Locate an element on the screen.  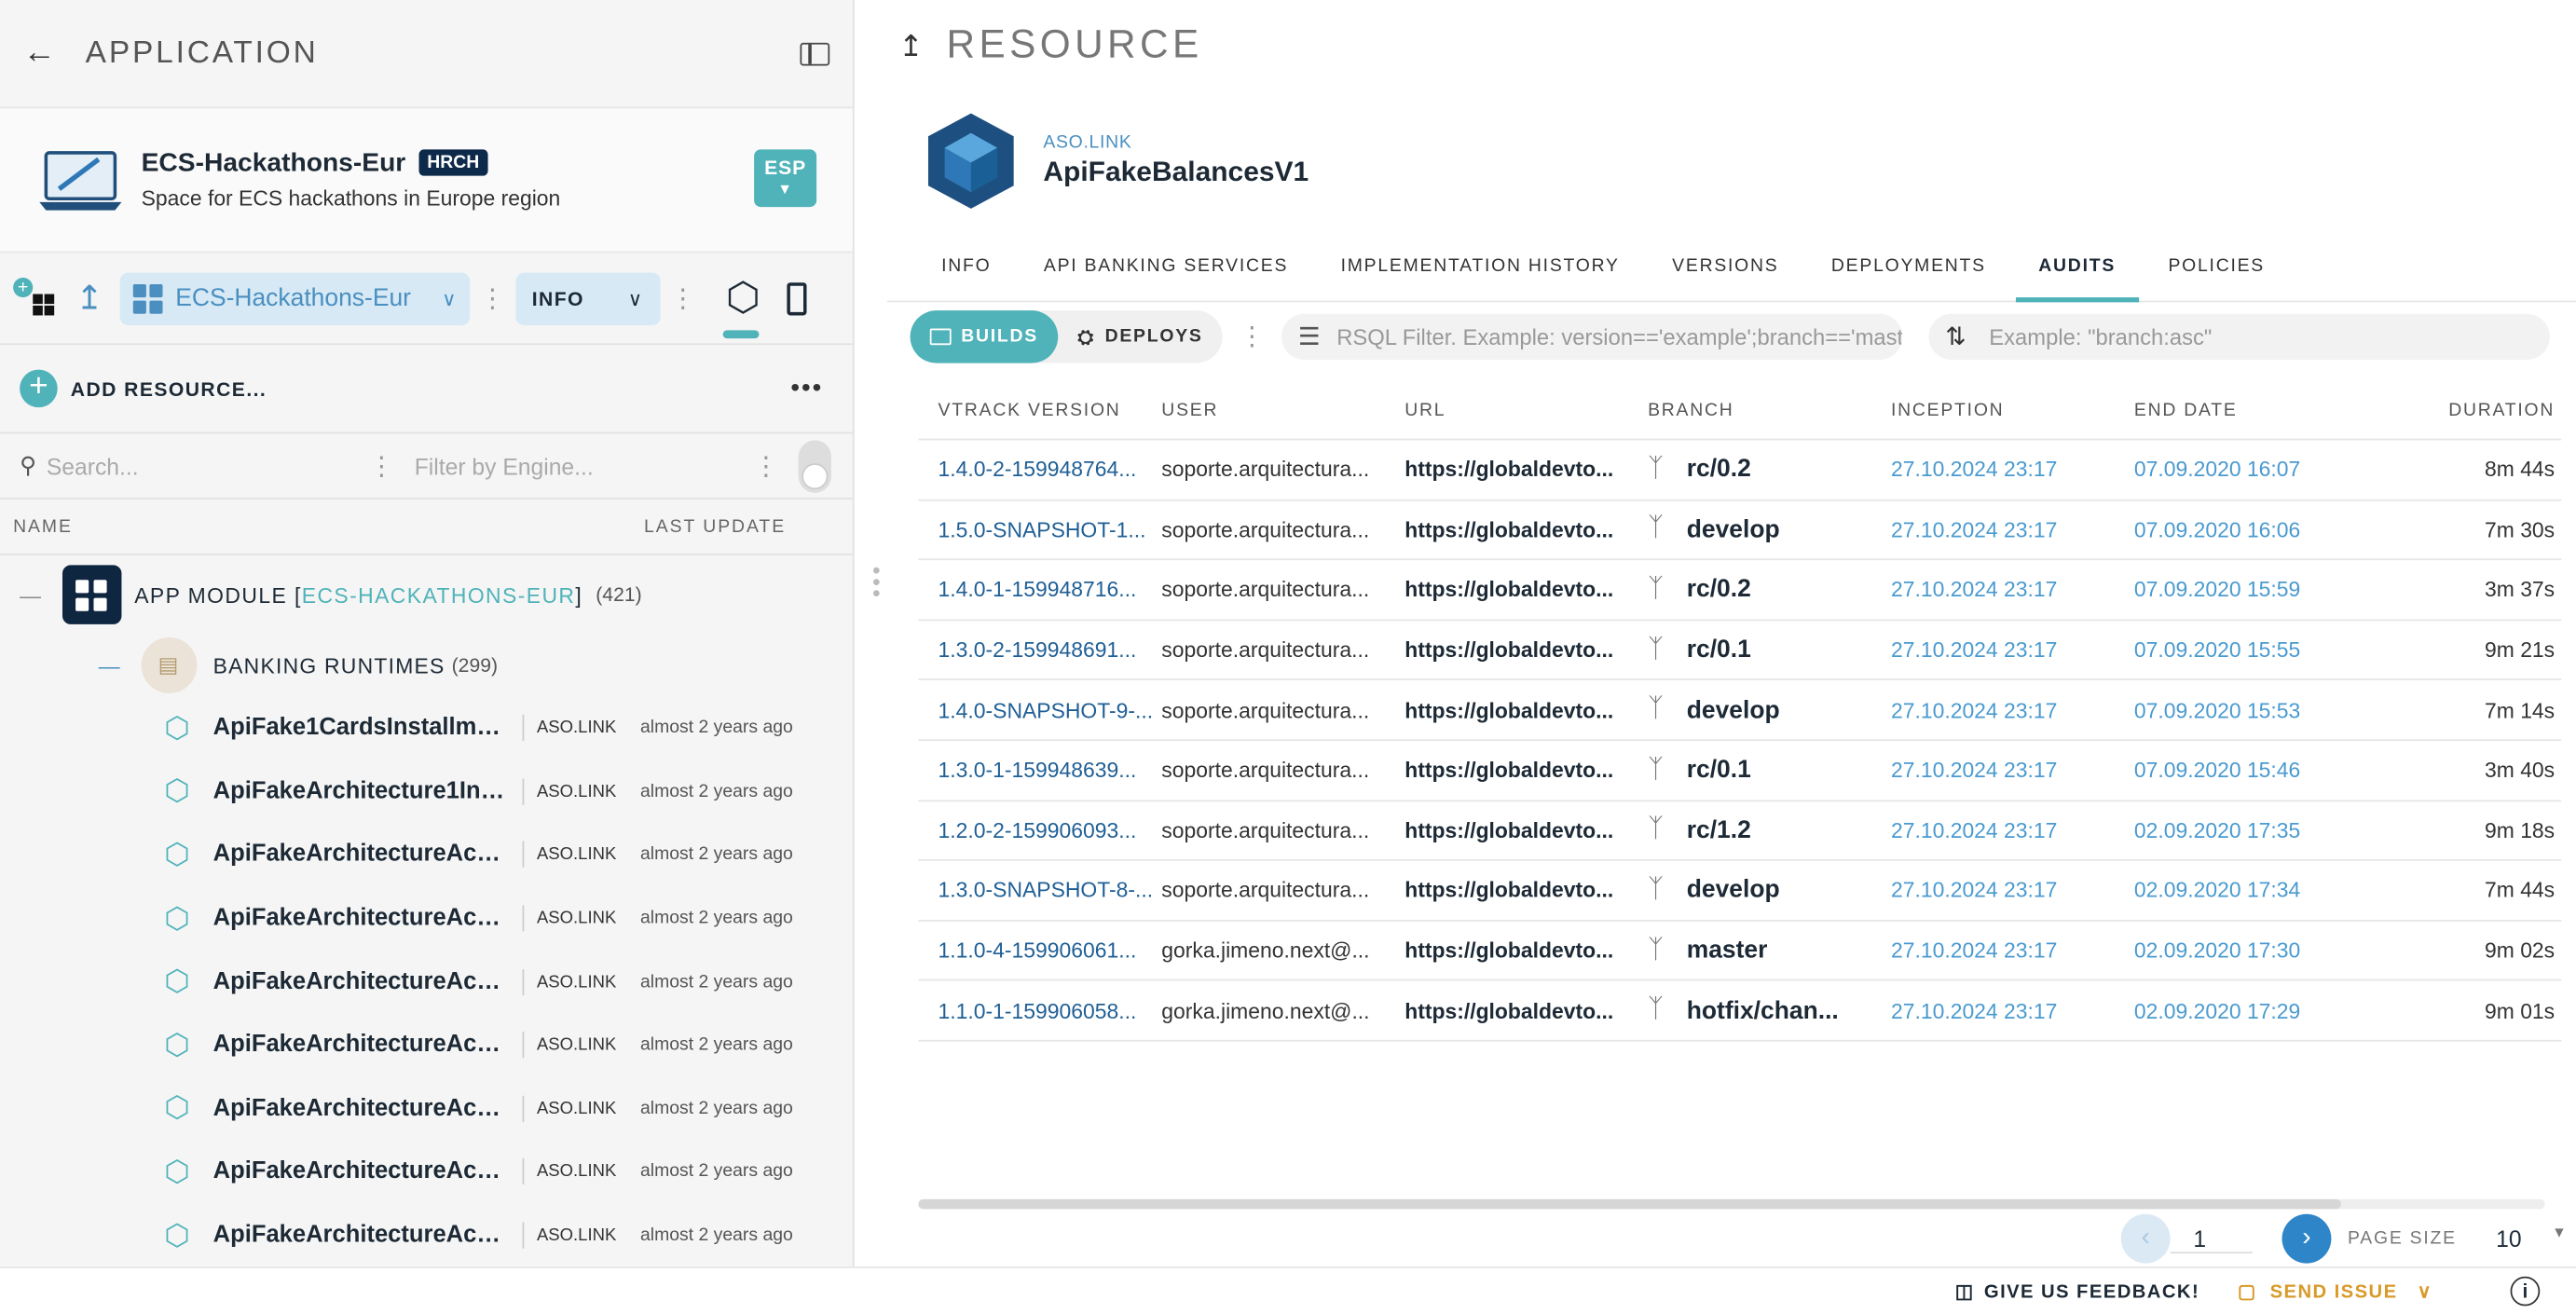
separator is located at coordinates (523, 728).